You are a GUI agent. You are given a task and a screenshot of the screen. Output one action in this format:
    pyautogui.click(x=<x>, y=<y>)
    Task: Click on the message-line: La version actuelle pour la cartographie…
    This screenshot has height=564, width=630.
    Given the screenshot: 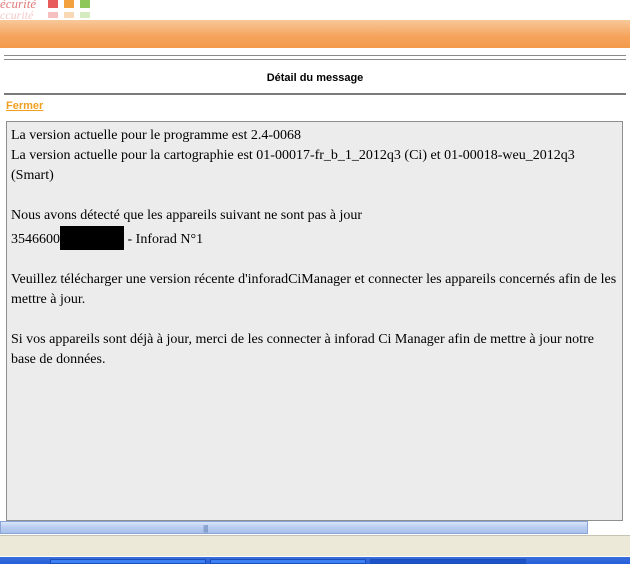 What is the action you would take?
    pyautogui.click(x=293, y=165)
    